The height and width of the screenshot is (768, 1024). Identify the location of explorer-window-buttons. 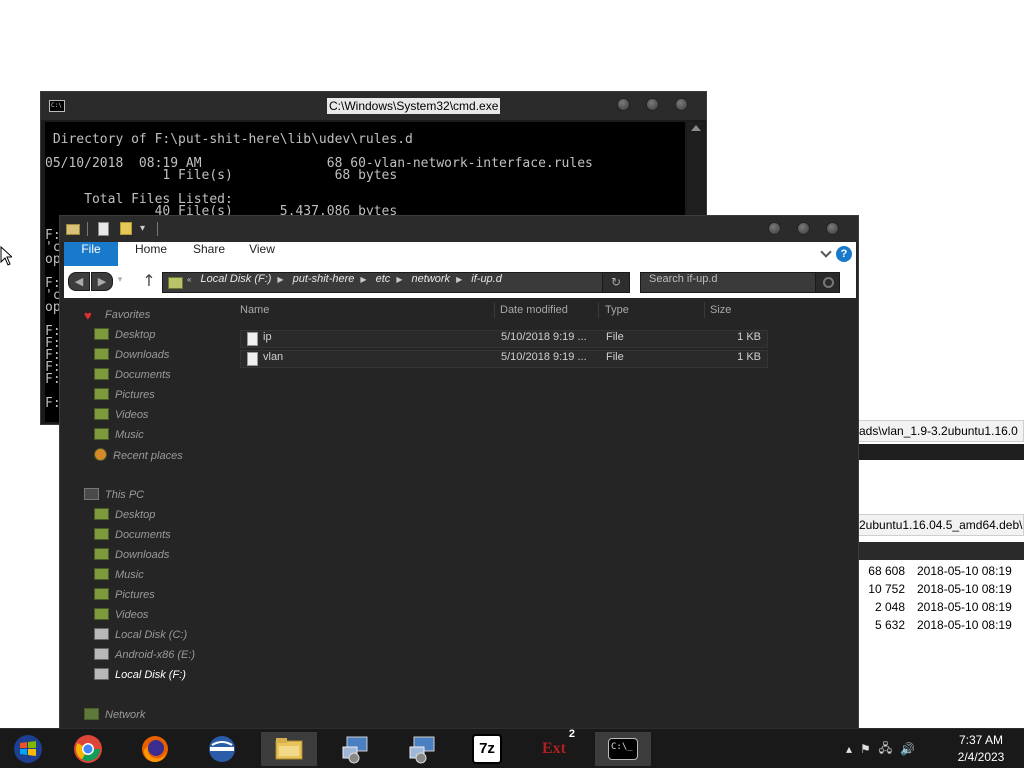
(803, 228).